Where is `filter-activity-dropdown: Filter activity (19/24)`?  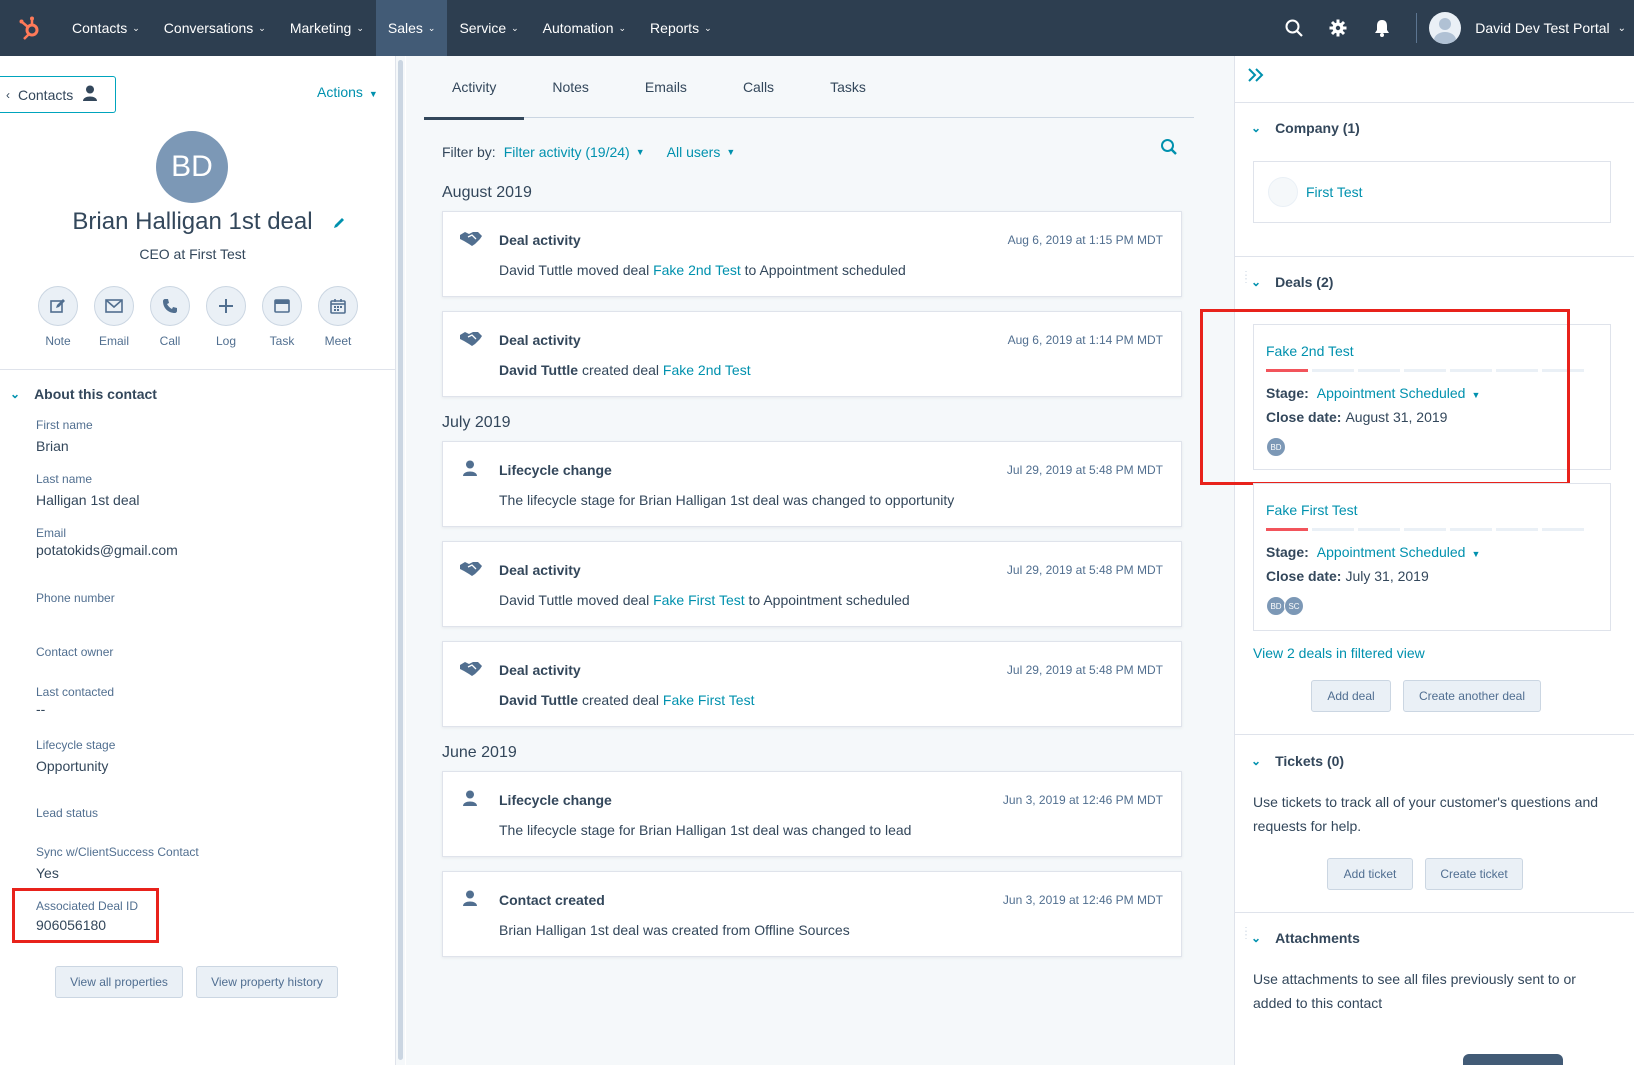 filter-activity-dropdown: Filter activity (19/24) is located at coordinates (567, 152).